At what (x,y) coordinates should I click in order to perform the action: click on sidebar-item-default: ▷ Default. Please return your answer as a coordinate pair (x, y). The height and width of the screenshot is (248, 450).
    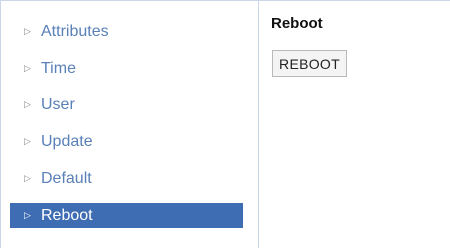
    Looking at the image, I should click on (126, 178).